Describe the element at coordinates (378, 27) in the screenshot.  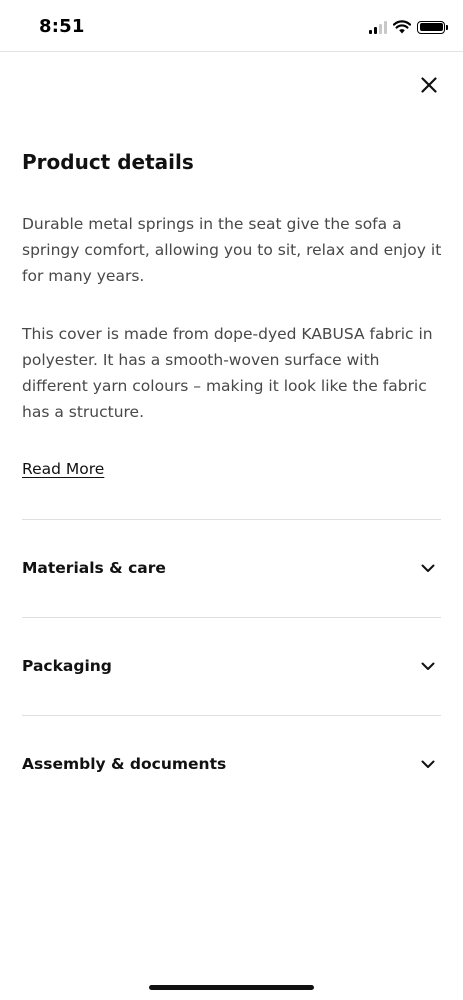
I see `cellular-signal-icon` at that location.